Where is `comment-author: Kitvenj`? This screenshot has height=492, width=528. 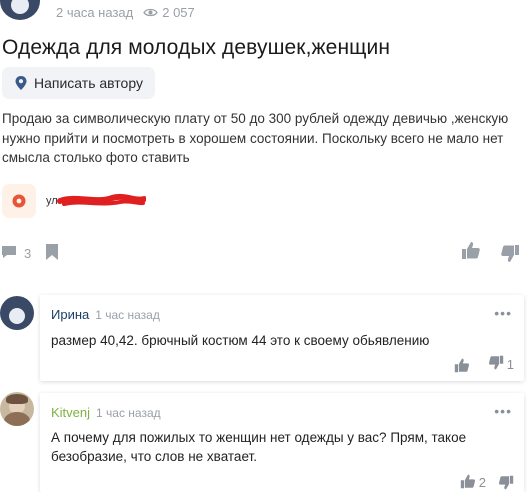 comment-author: Kitvenj is located at coordinates (70, 412).